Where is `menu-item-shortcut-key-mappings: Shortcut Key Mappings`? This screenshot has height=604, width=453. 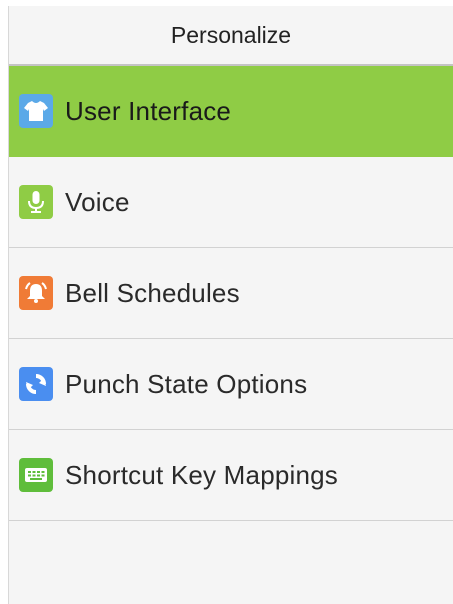 menu-item-shortcut-key-mappings: Shortcut Key Mappings is located at coordinates (231, 475).